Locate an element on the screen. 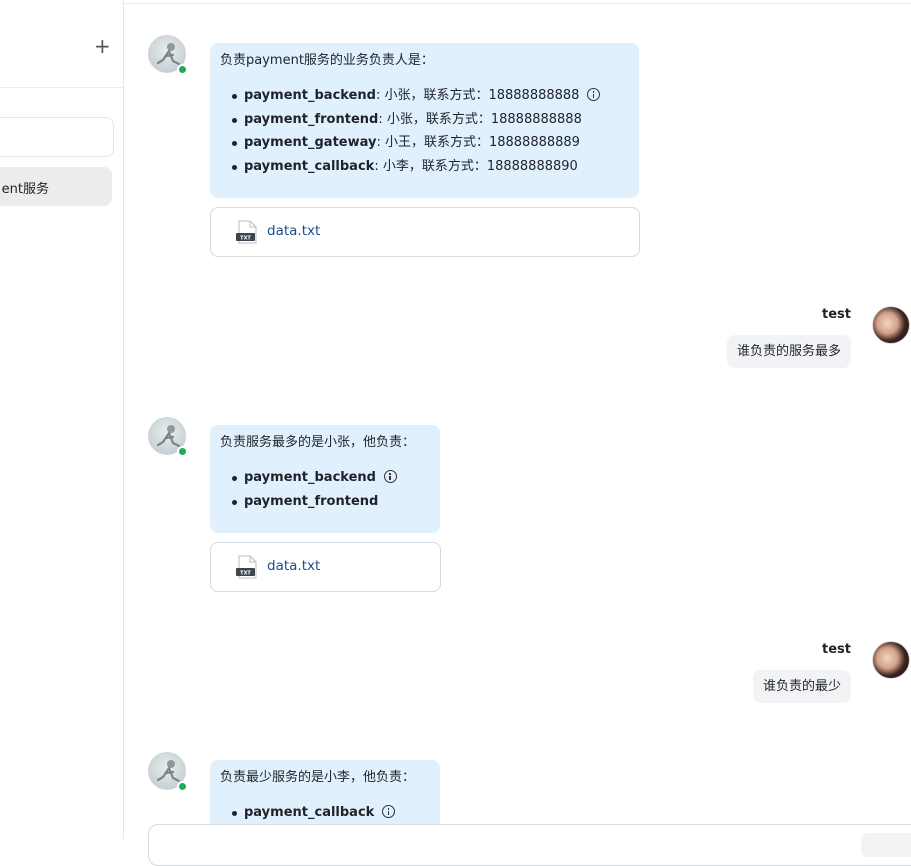  service-list: payment_backend payment_frontend is located at coordinates (314, 490).